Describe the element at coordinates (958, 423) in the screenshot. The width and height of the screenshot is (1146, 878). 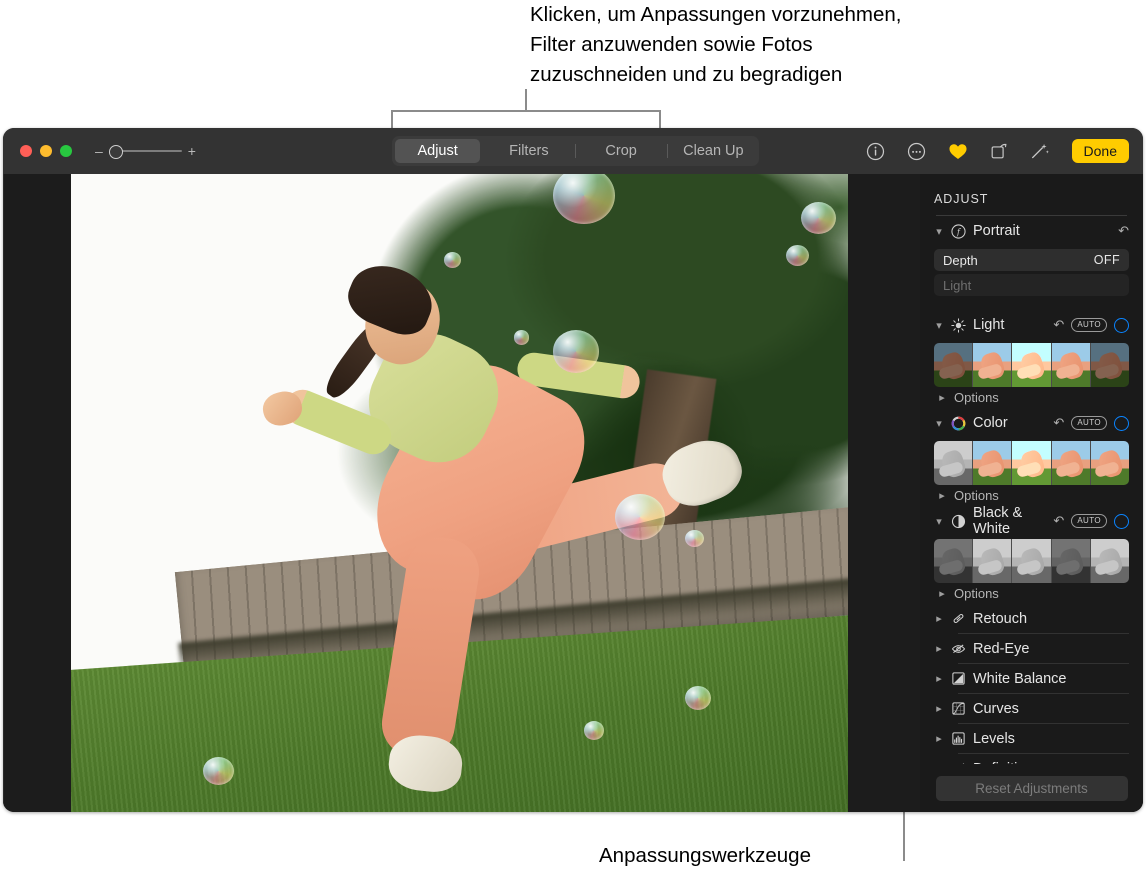
I see `color-wheel-icon` at that location.